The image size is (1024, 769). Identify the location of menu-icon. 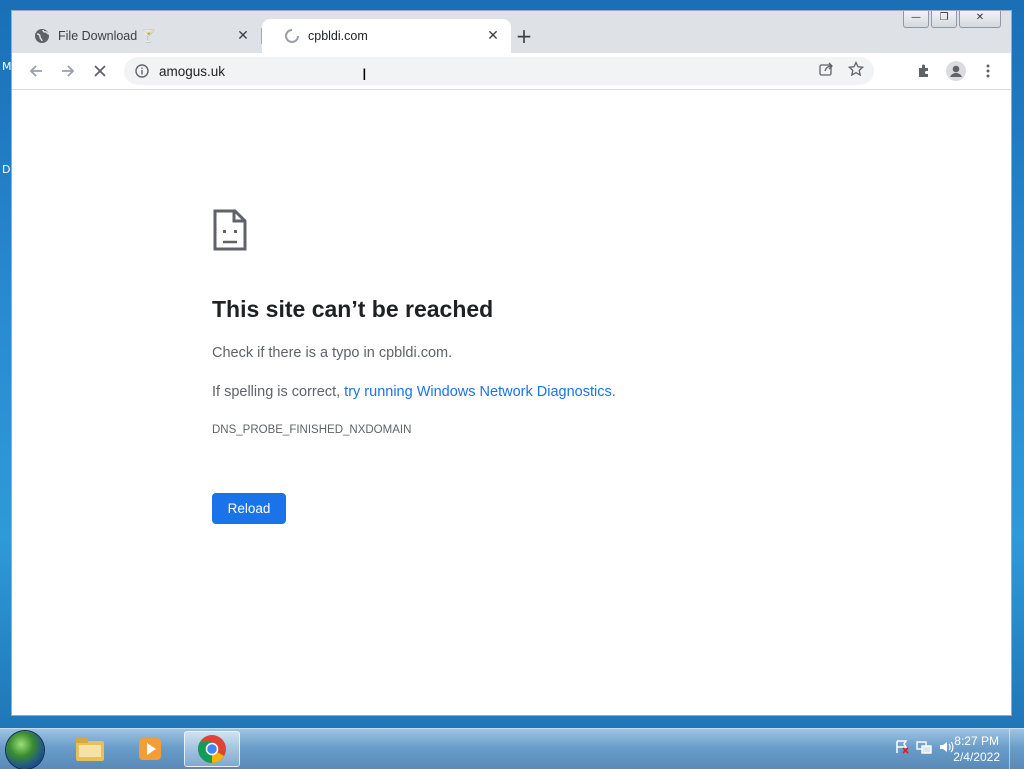
(988, 71).